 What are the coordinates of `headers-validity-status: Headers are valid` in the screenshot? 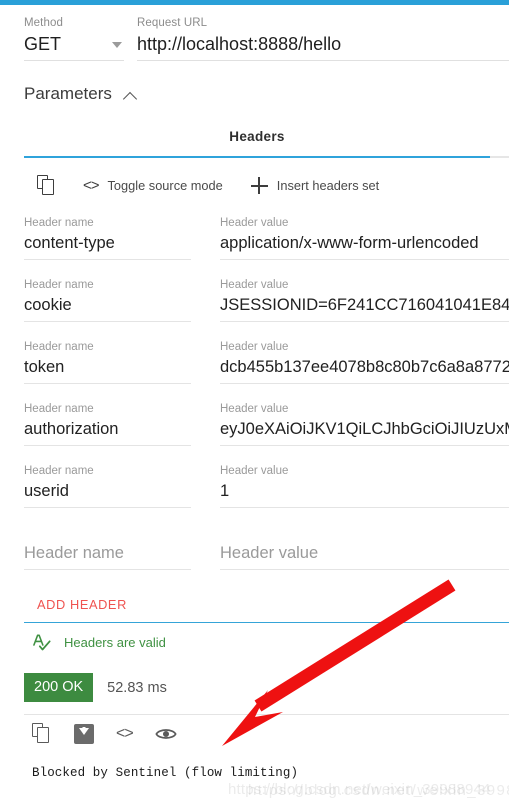 It's located at (98, 643).